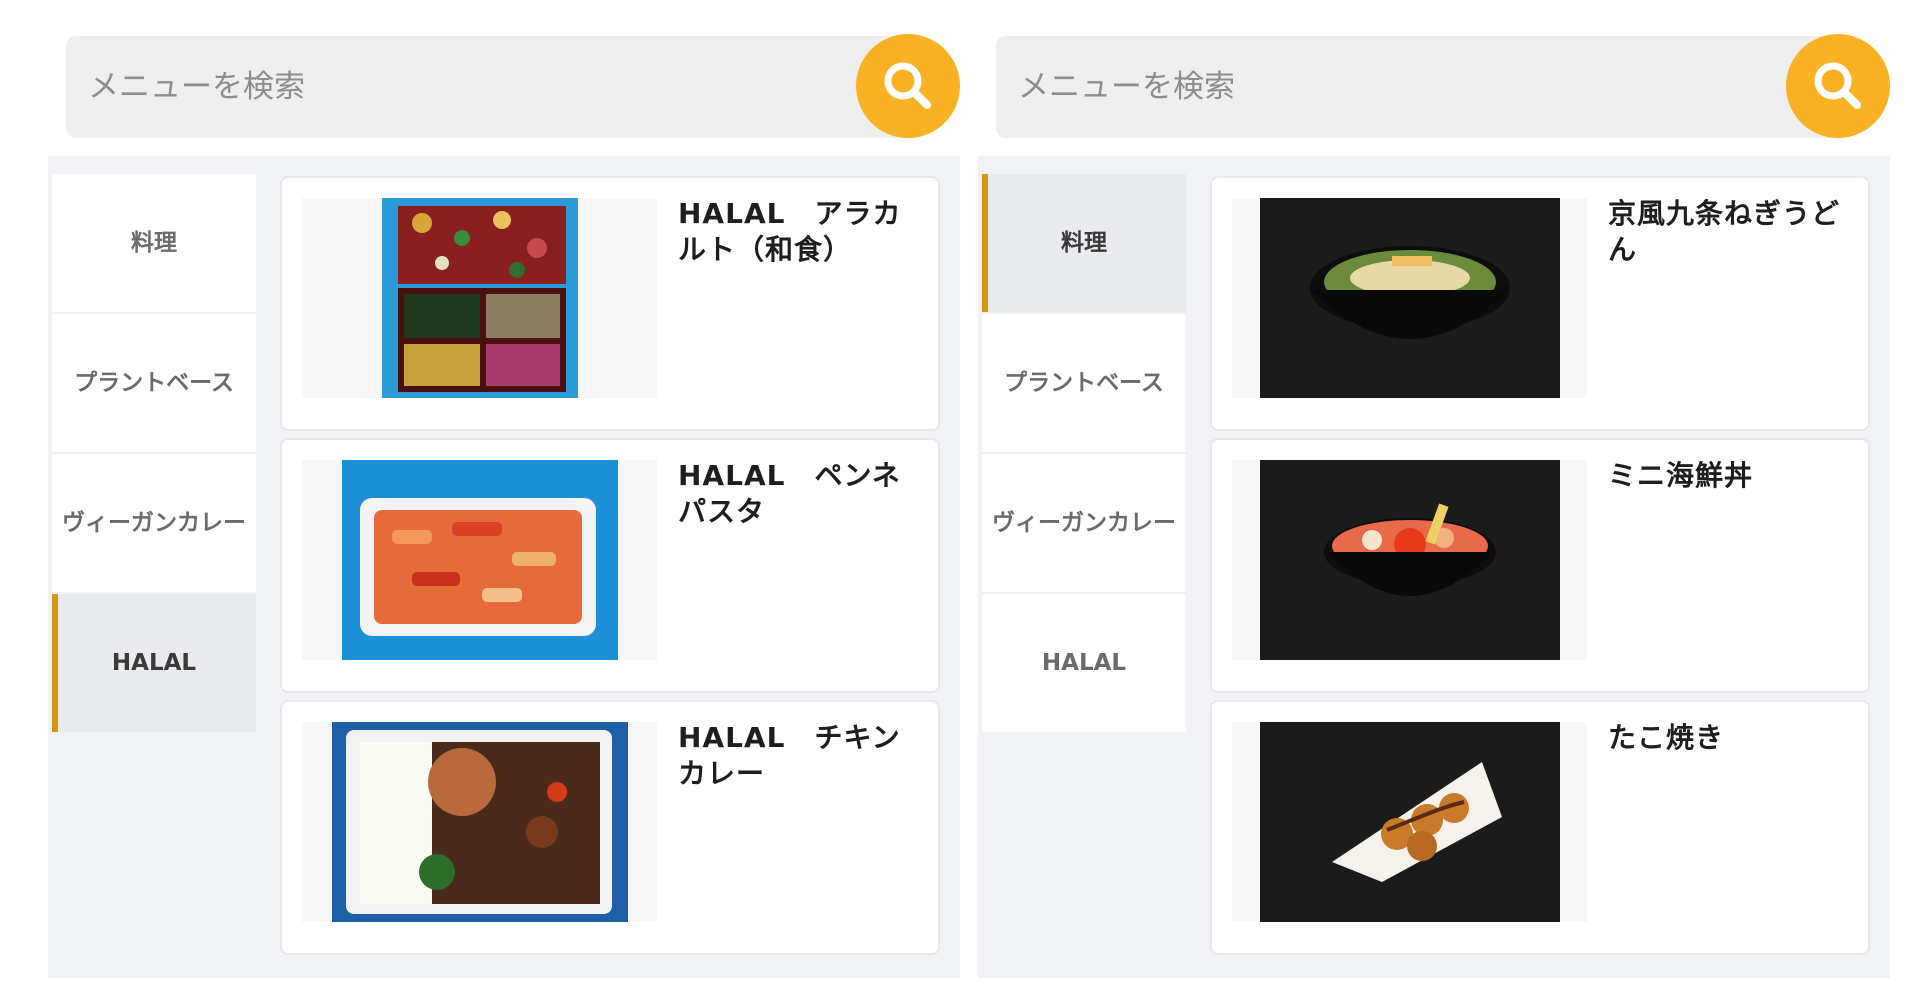 The width and height of the screenshot is (1920, 994). I want to click on takoyaki-image, so click(1409, 822).